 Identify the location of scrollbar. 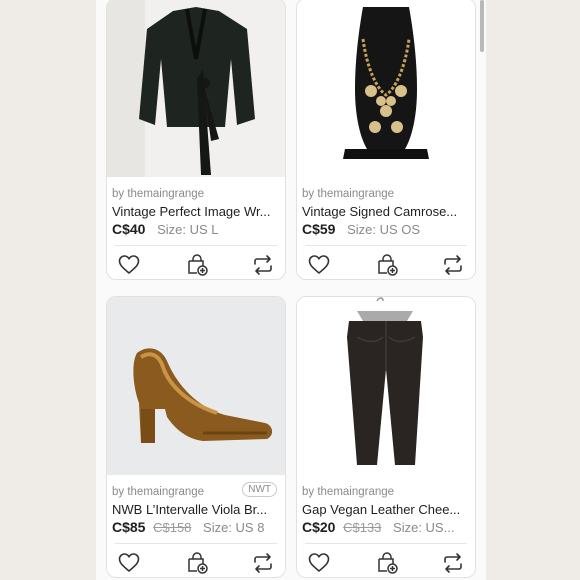
(482, 26).